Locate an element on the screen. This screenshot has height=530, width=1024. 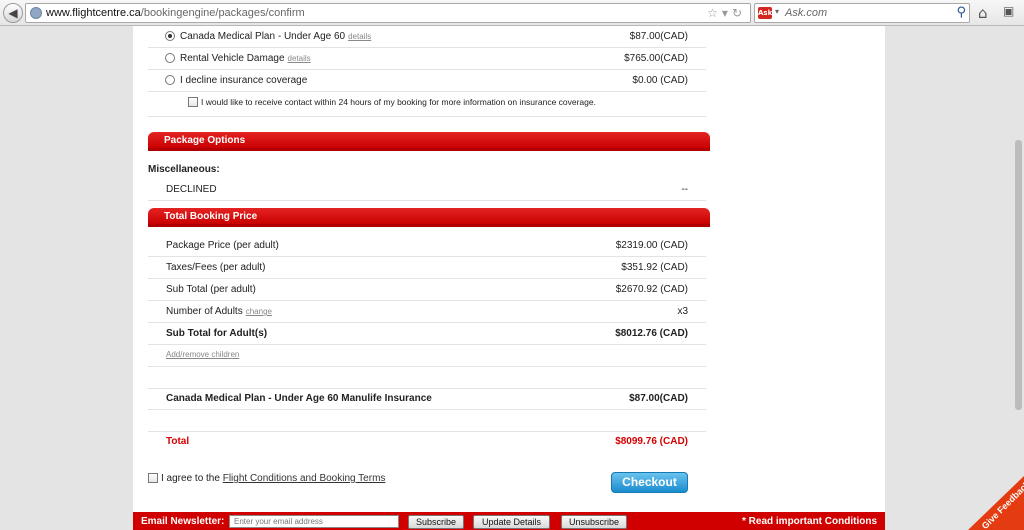
taxes-row: Taxes/Fees (per adult) $351.92 (CAD) is located at coordinates (427, 268).